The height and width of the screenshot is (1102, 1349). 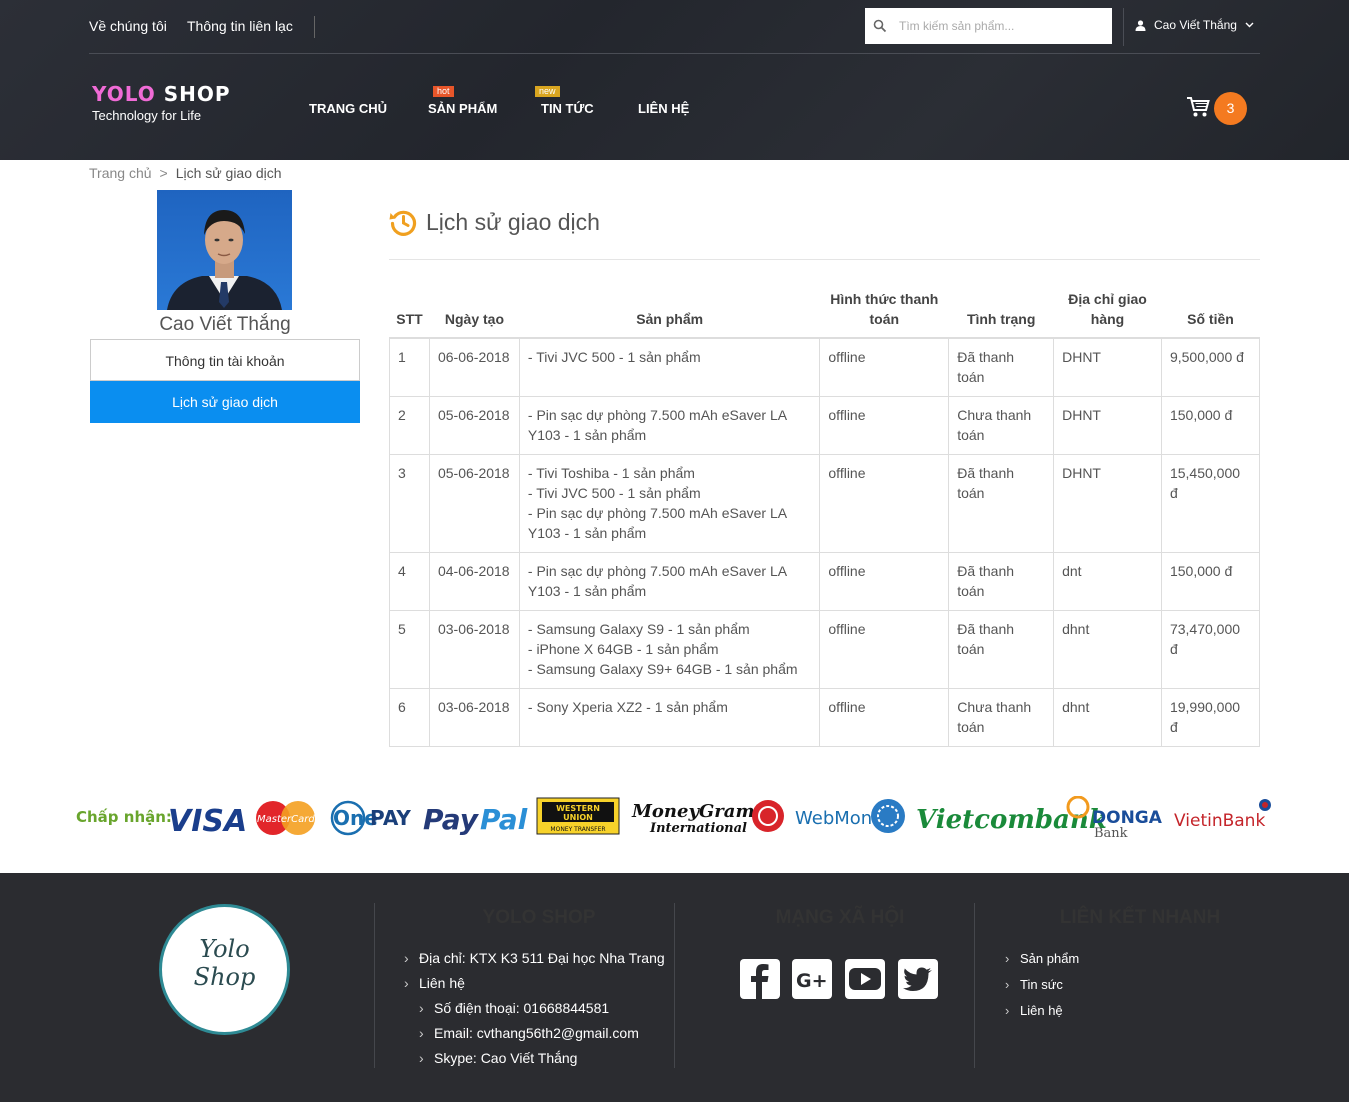 I want to click on transaction-history-button: Lịch sử giao dịch, so click(x=225, y=402).